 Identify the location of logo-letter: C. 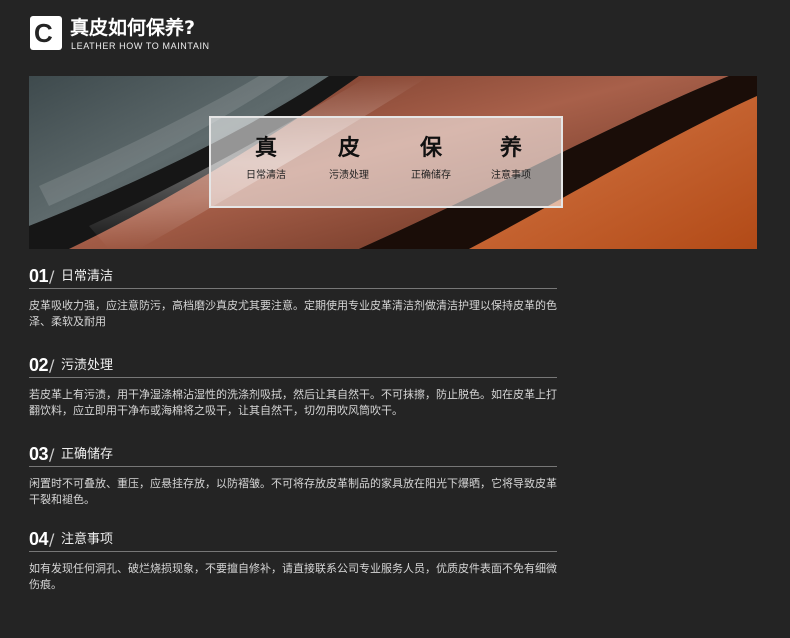
(43, 33).